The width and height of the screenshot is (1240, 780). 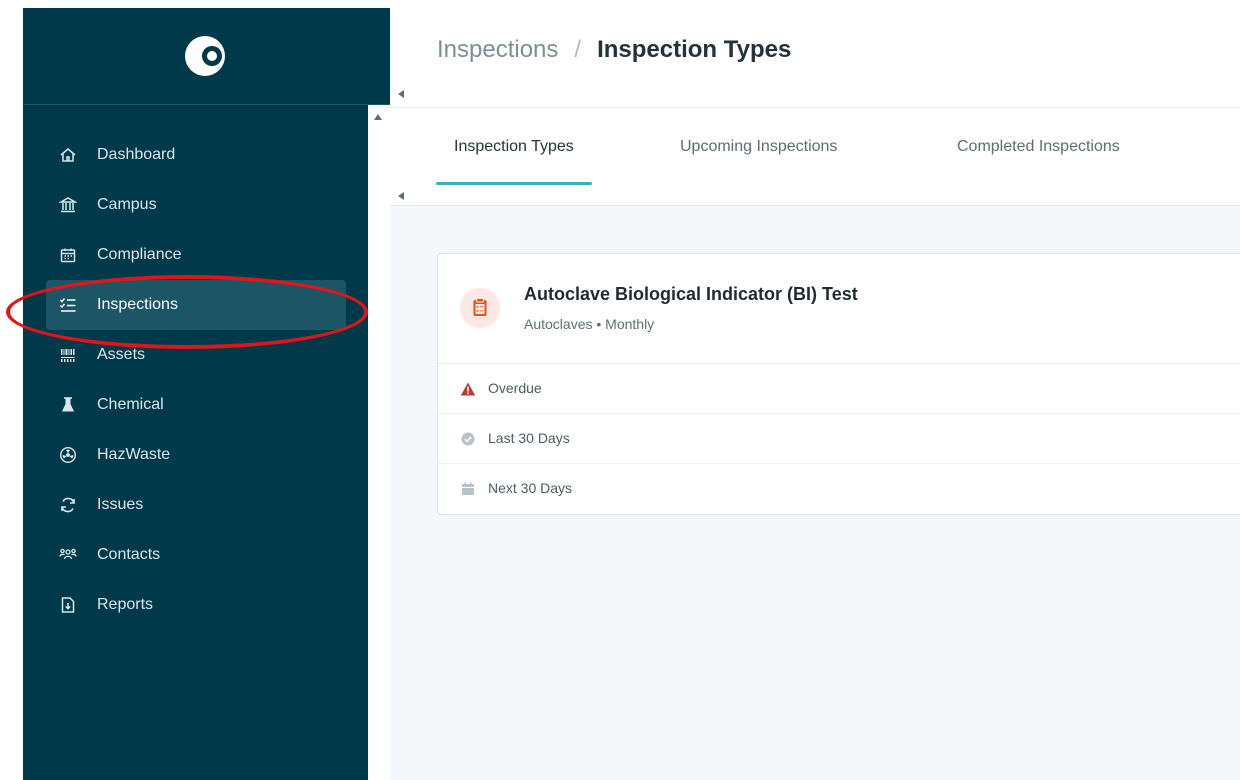 What do you see at coordinates (514, 146) in the screenshot?
I see `tab-label: Inspection Types` at bounding box center [514, 146].